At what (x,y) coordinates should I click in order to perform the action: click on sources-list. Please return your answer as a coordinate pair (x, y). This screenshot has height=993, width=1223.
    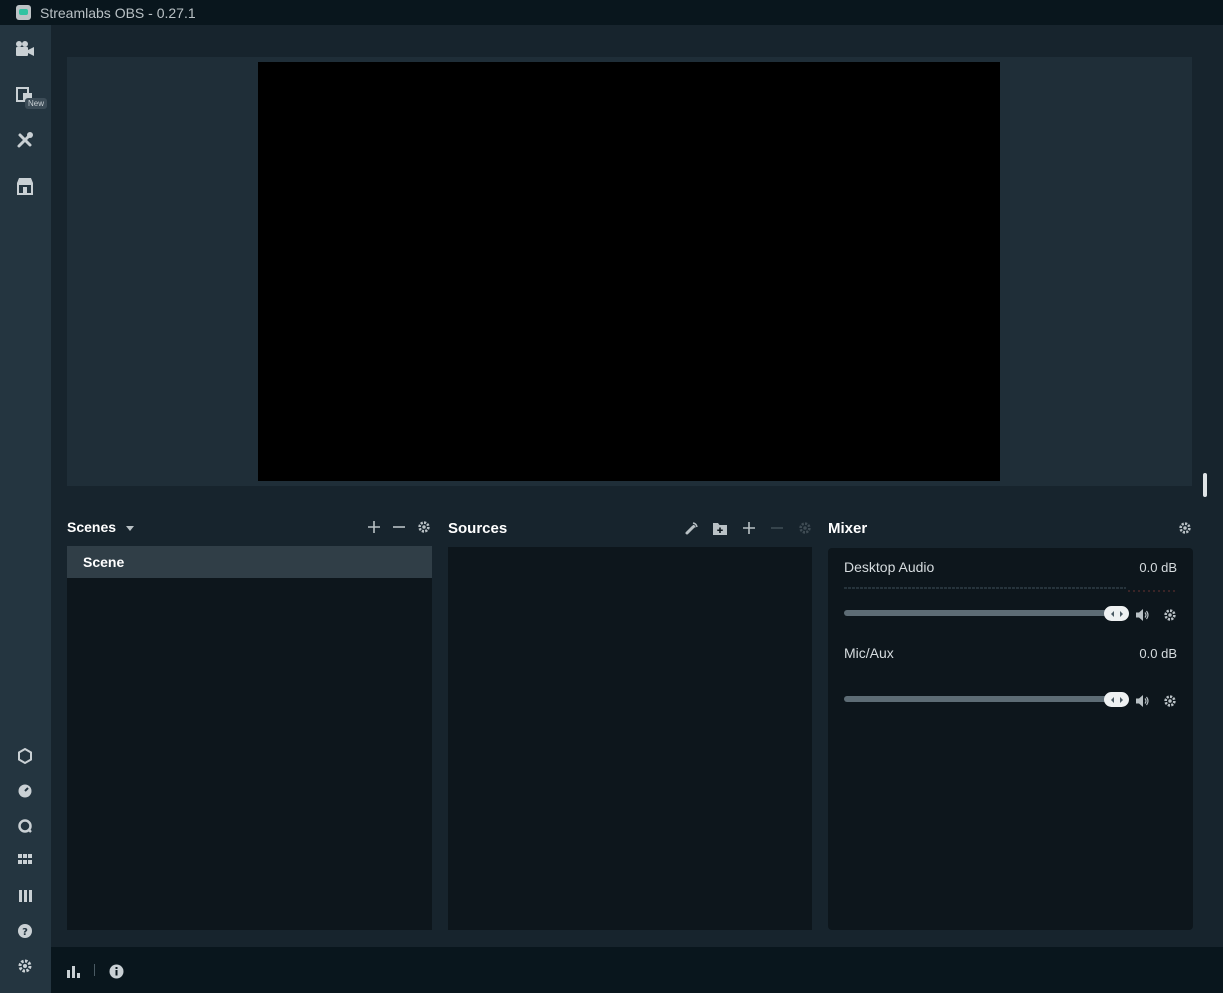
    Looking at the image, I should click on (630, 738).